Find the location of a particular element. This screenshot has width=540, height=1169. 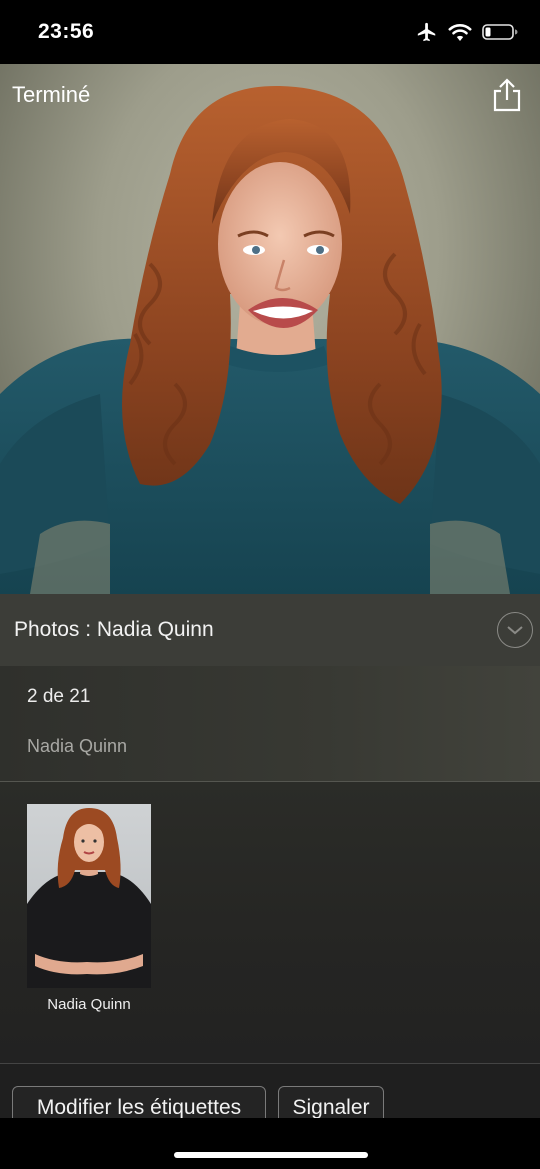

chevron-down-icon is located at coordinates (515, 630).